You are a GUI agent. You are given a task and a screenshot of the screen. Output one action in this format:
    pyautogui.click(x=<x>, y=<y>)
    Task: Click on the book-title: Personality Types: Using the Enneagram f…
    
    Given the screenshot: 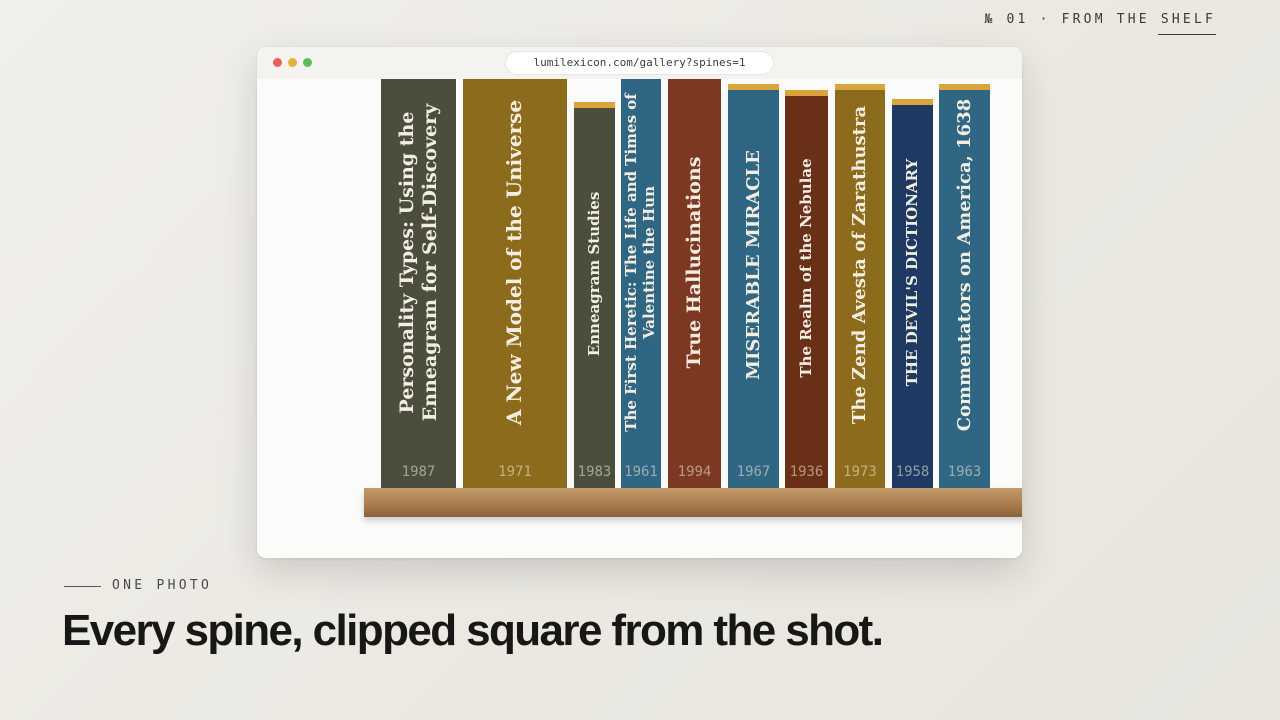 What is the action you would take?
    pyautogui.click(x=418, y=262)
    